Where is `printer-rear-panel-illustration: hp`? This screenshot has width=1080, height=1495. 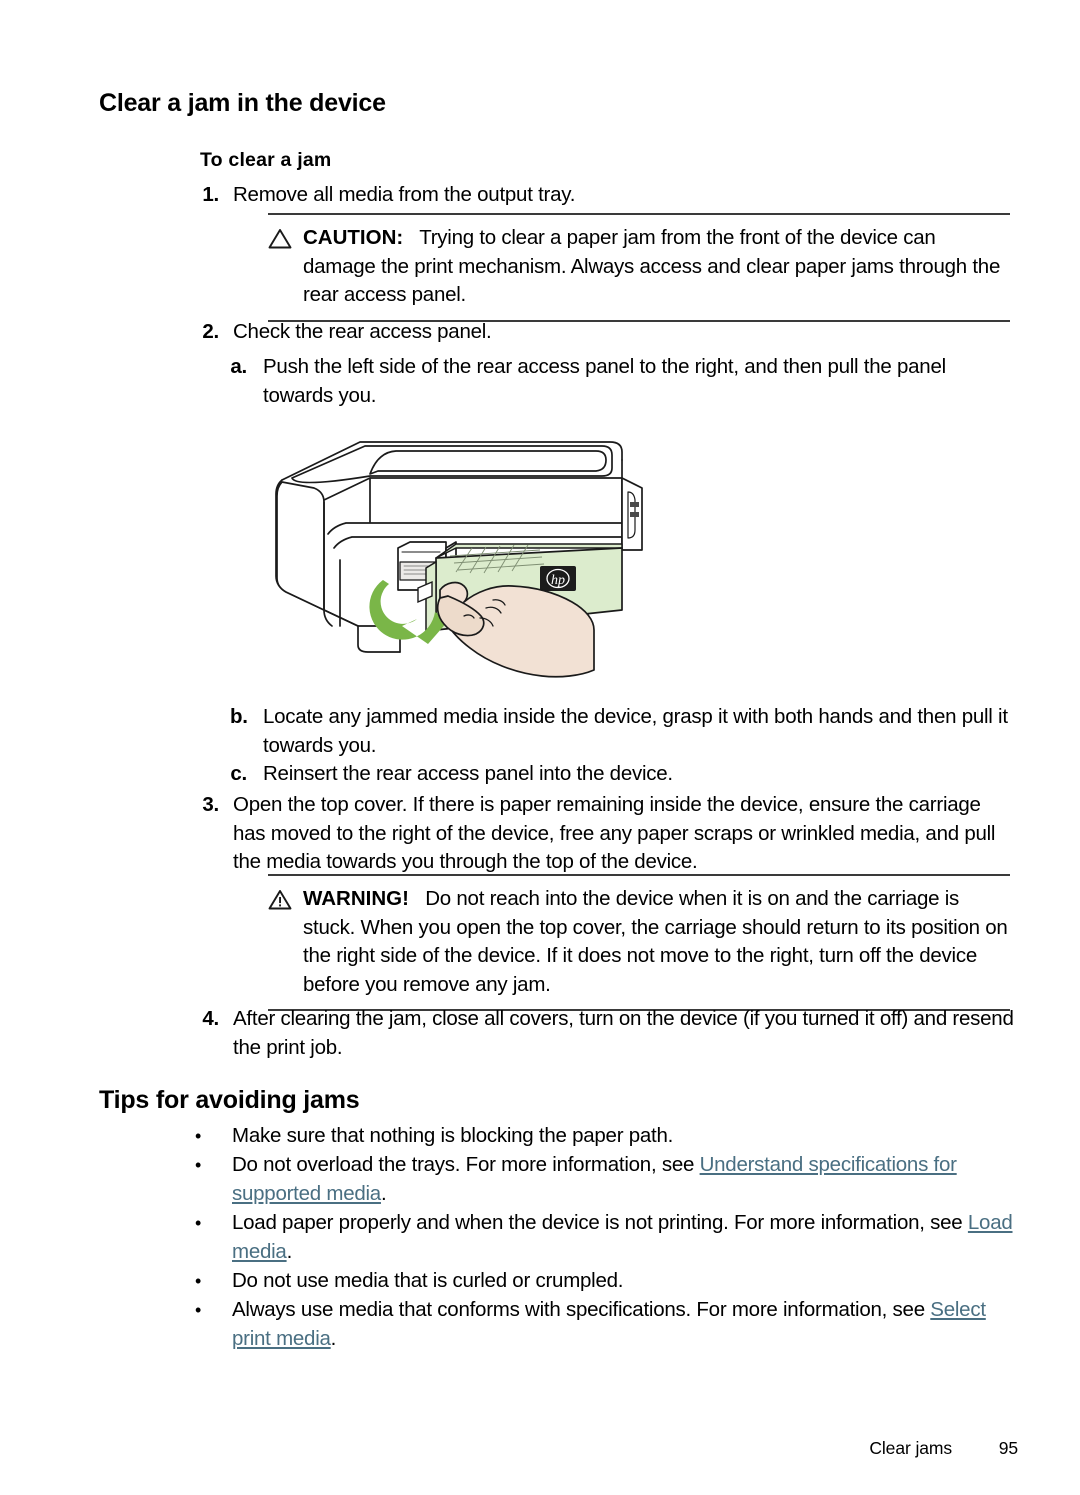
printer-rear-panel-illustration: hp is located at coordinates (460, 555).